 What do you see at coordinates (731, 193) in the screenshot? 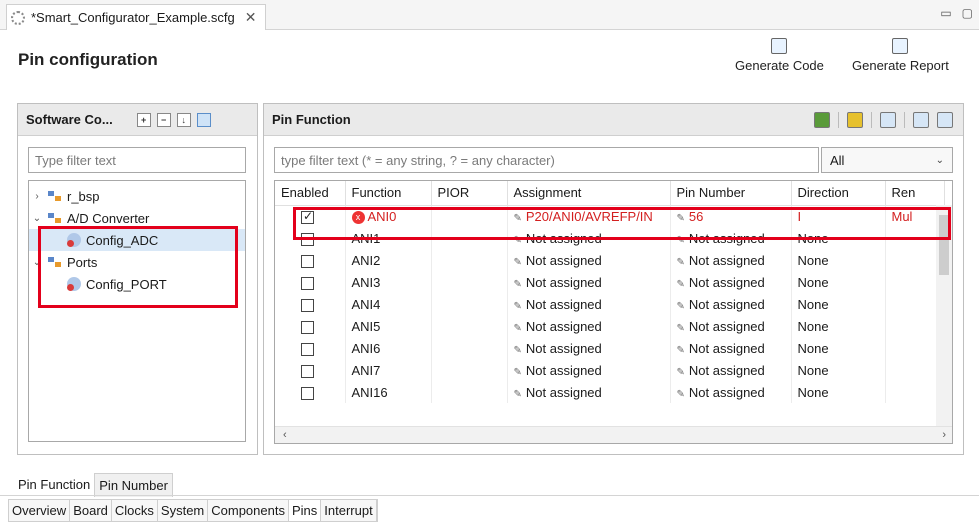
I see `column-pin-number: Pin Number` at bounding box center [731, 193].